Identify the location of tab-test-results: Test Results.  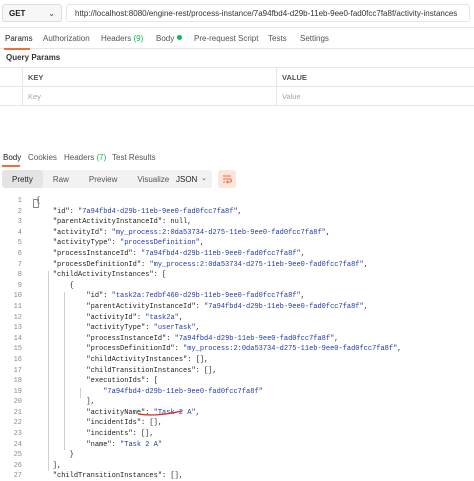
(134, 157).